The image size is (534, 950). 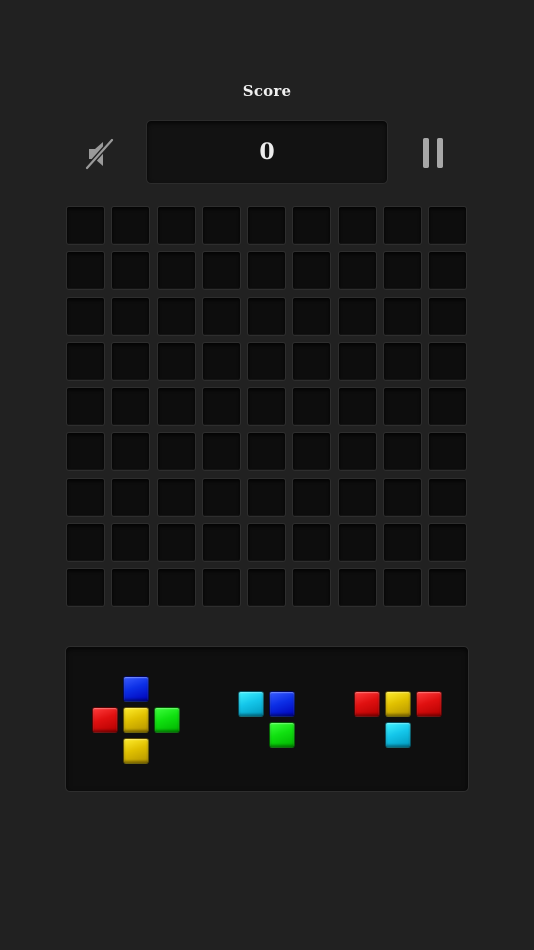 I want to click on score-value: 0, so click(x=267, y=152).